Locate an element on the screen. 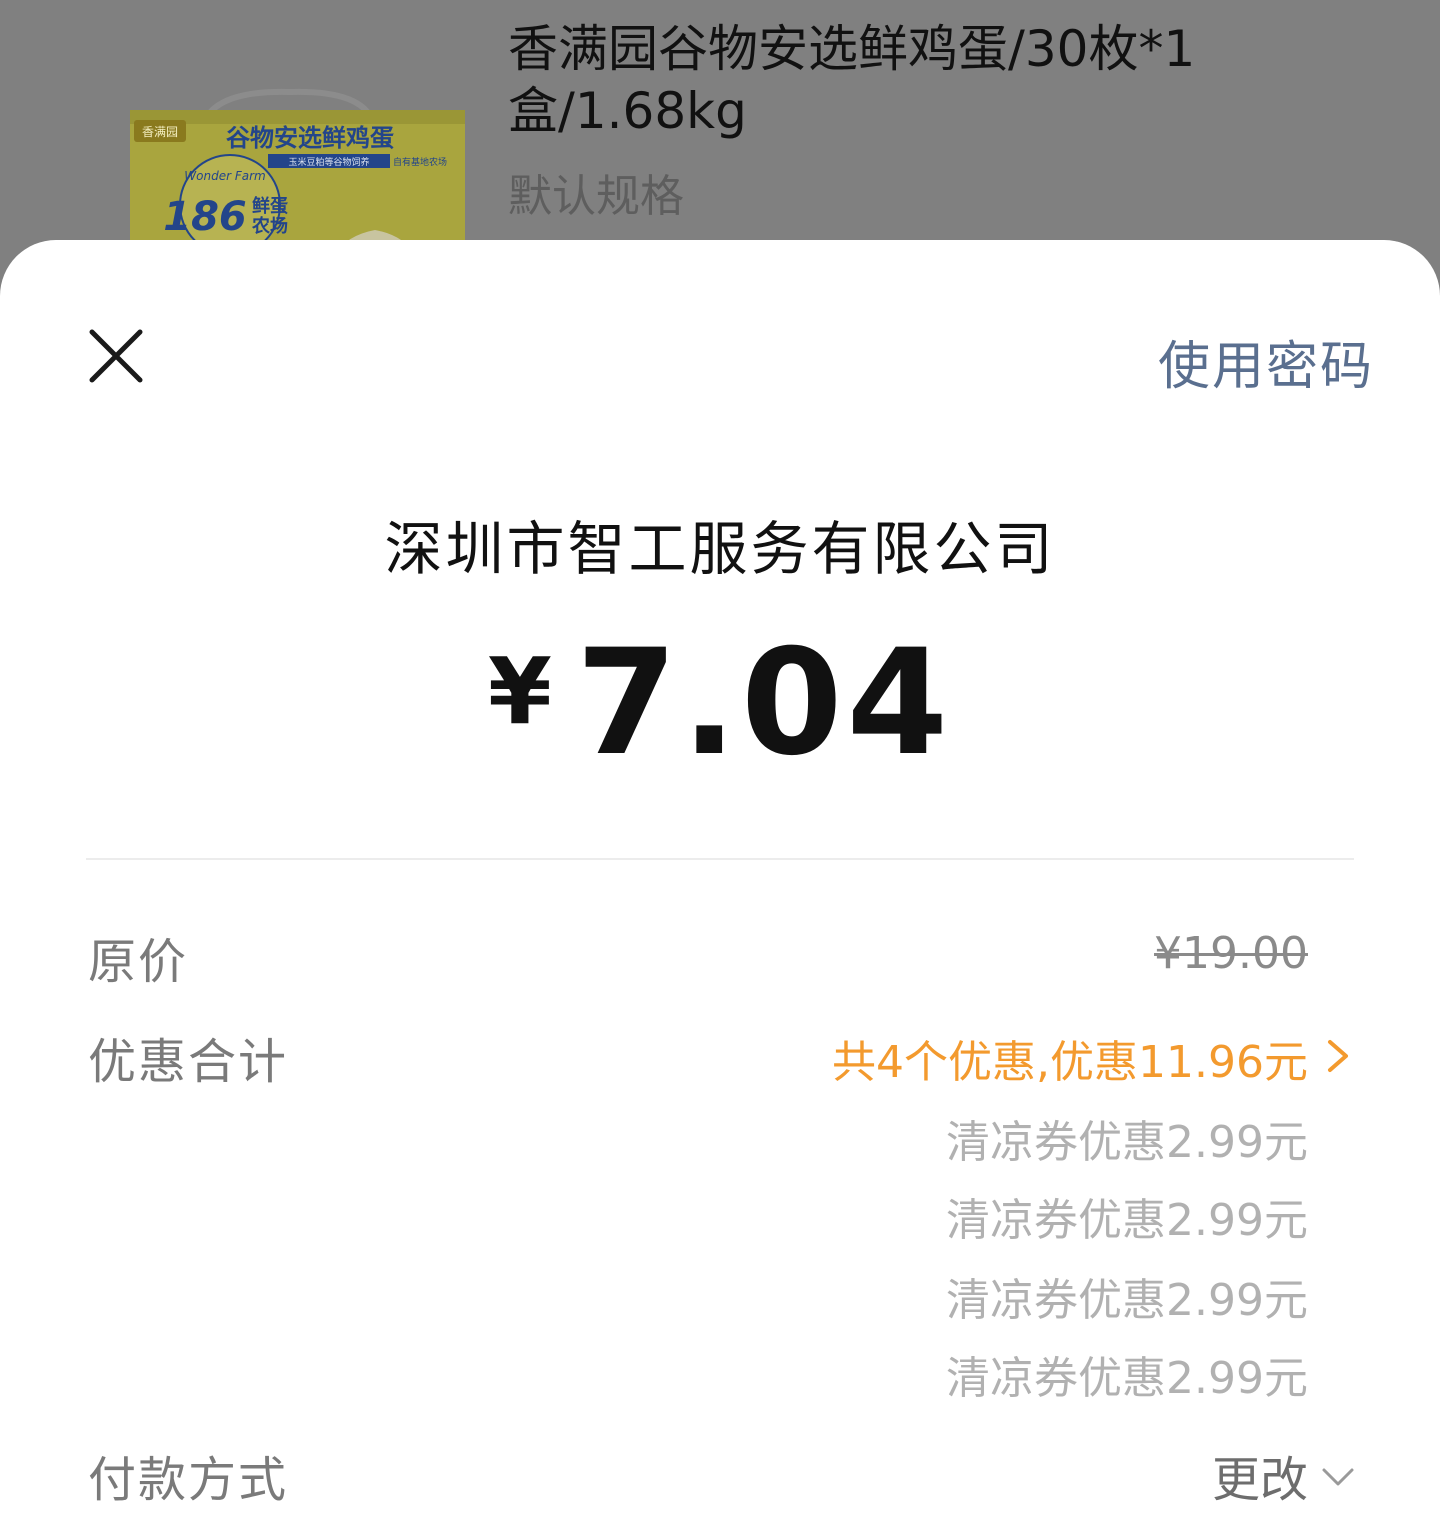  product-brand: 香满园 is located at coordinates (160, 132).